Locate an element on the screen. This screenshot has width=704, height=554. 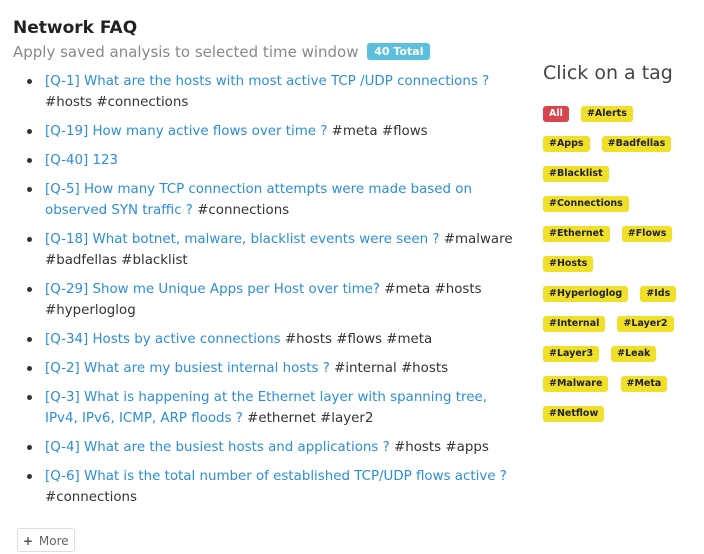
faq-tags: #hosts #connections is located at coordinates (117, 102).